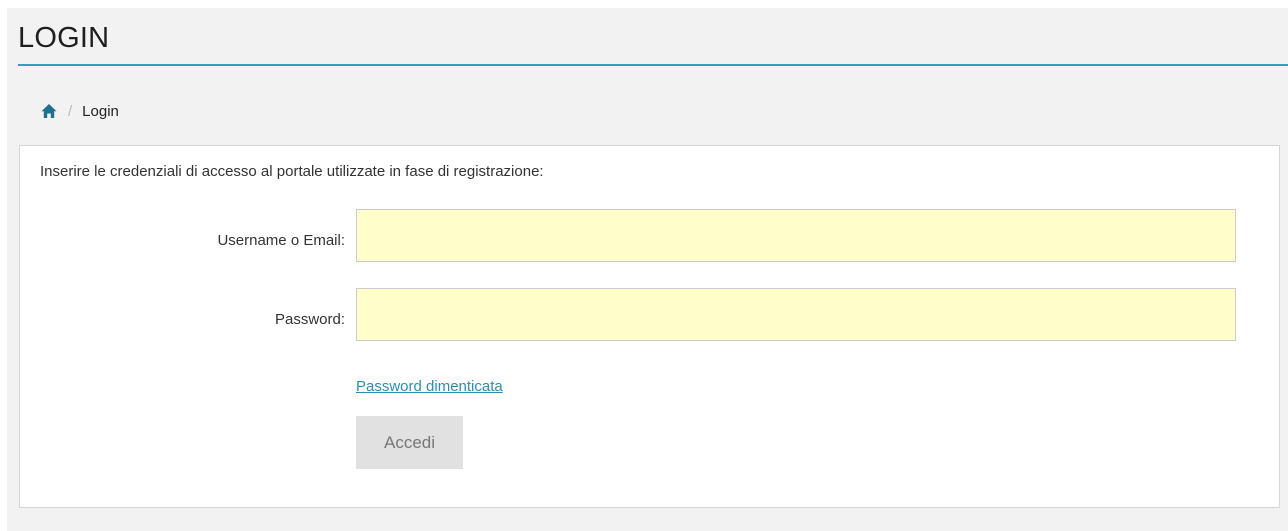 The height and width of the screenshot is (531, 1288). What do you see at coordinates (653, 65) in the screenshot?
I see `title-divider` at bounding box center [653, 65].